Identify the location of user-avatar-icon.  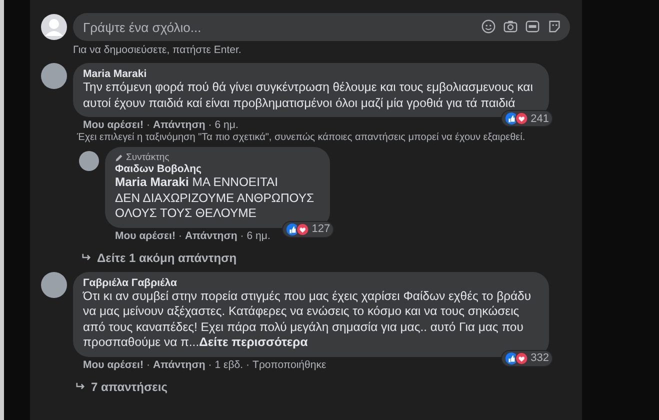
(54, 27).